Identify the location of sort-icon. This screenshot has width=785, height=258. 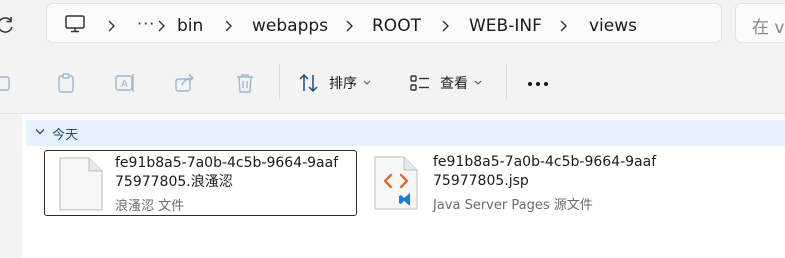
(308, 83).